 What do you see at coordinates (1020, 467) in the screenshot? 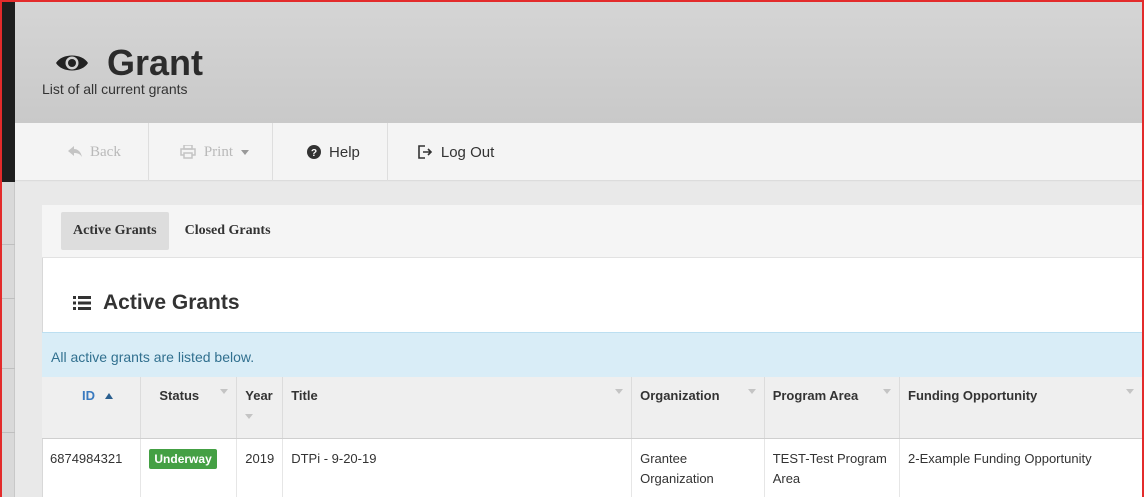
I see `cell-funding-opportunity: 2-Example Funding Opportunity` at bounding box center [1020, 467].